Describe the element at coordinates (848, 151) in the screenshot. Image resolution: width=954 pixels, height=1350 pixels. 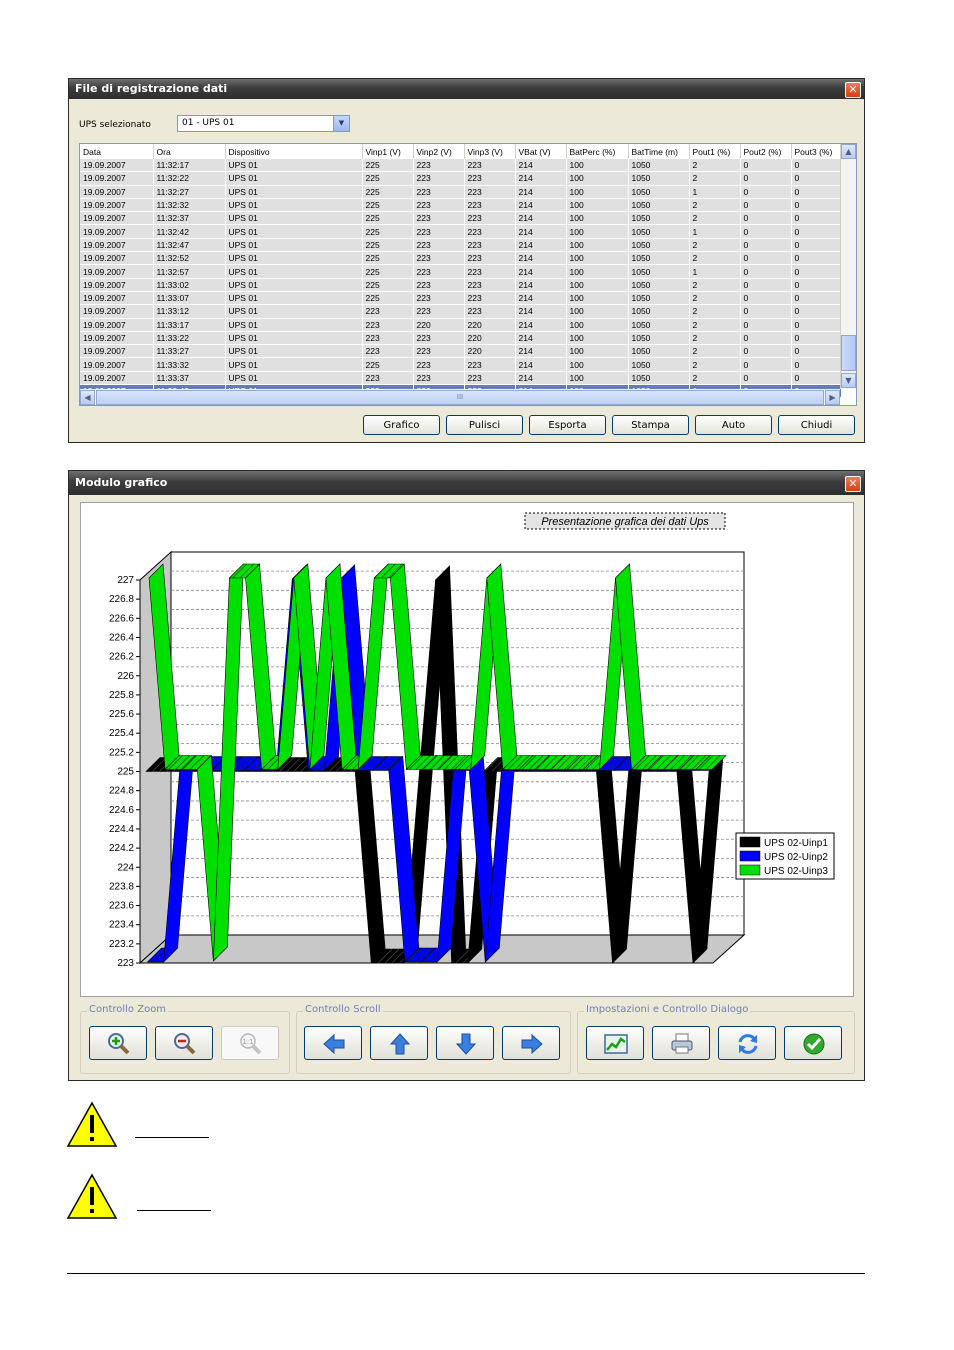
I see `scroll-up-icon: ▲` at that location.